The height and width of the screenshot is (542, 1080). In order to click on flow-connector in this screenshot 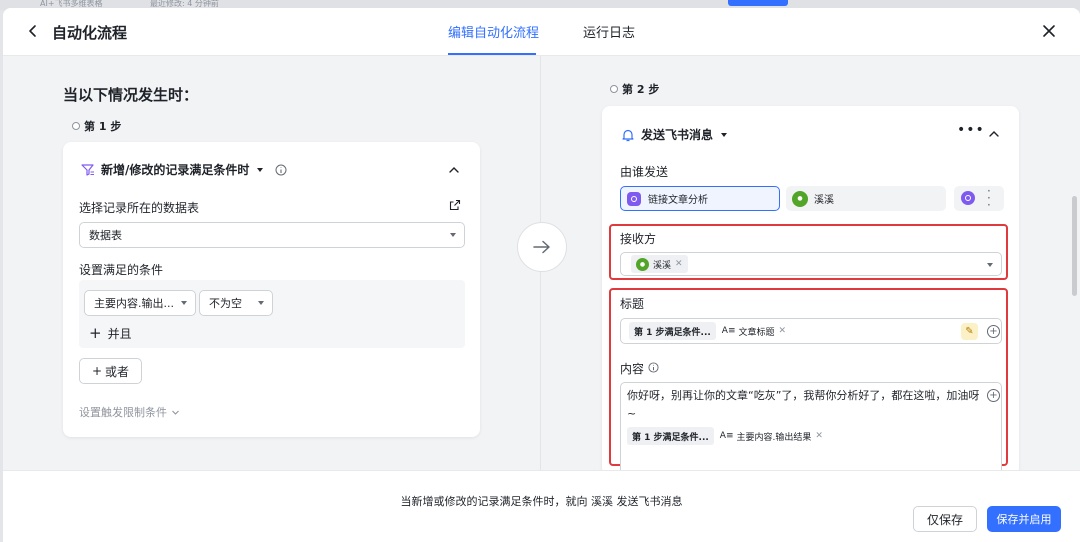, I will do `click(542, 247)`.